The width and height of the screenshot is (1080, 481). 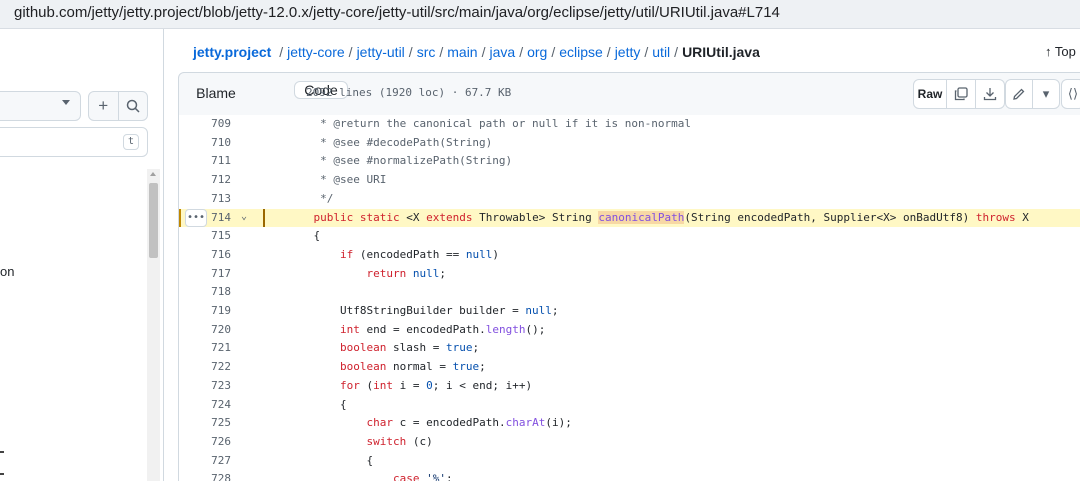 I want to click on breadcrumb-link: eclipse, so click(x=581, y=52).